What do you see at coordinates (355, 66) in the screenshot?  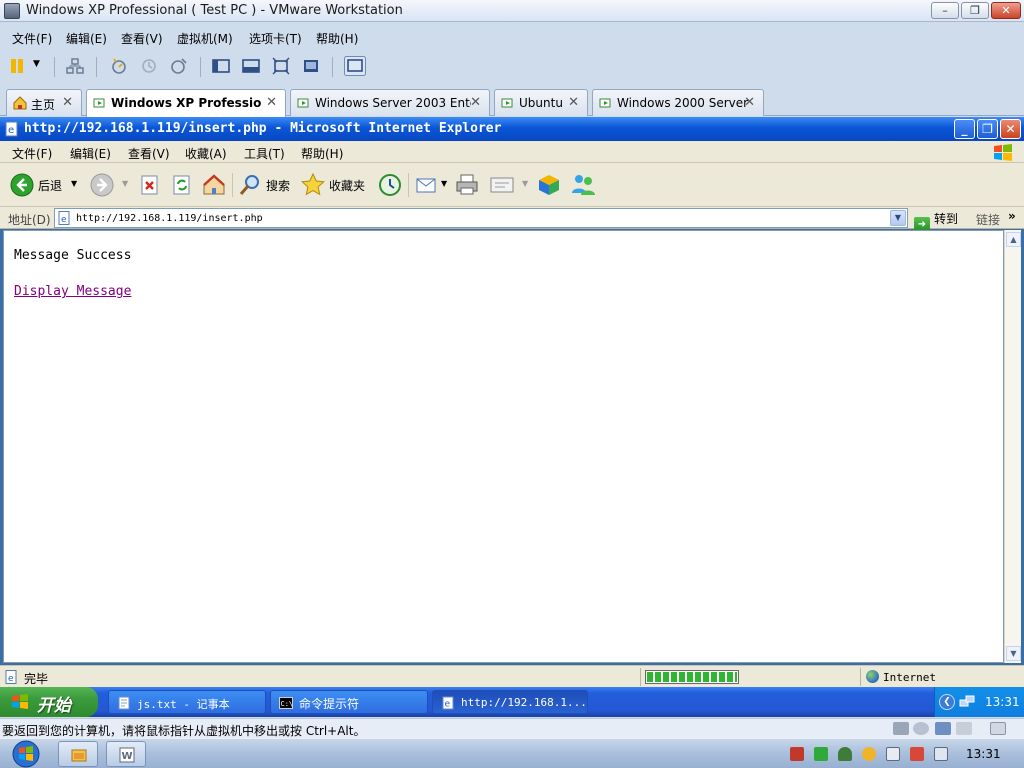 I see `quick-switch-icon` at bounding box center [355, 66].